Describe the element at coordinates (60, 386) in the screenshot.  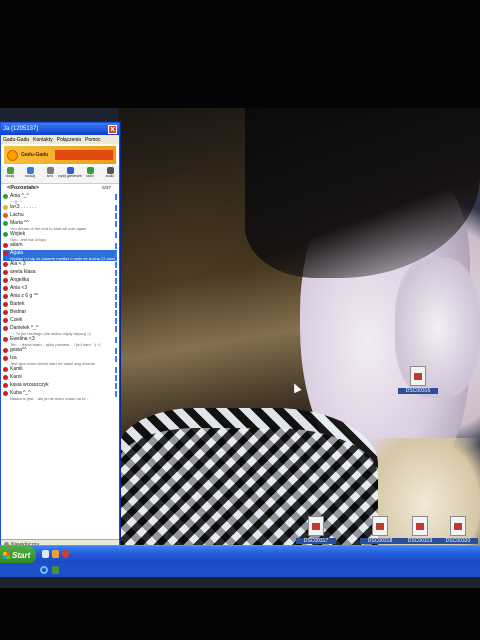
I see `contact-list-item: kasia wrzaszczyk` at that location.